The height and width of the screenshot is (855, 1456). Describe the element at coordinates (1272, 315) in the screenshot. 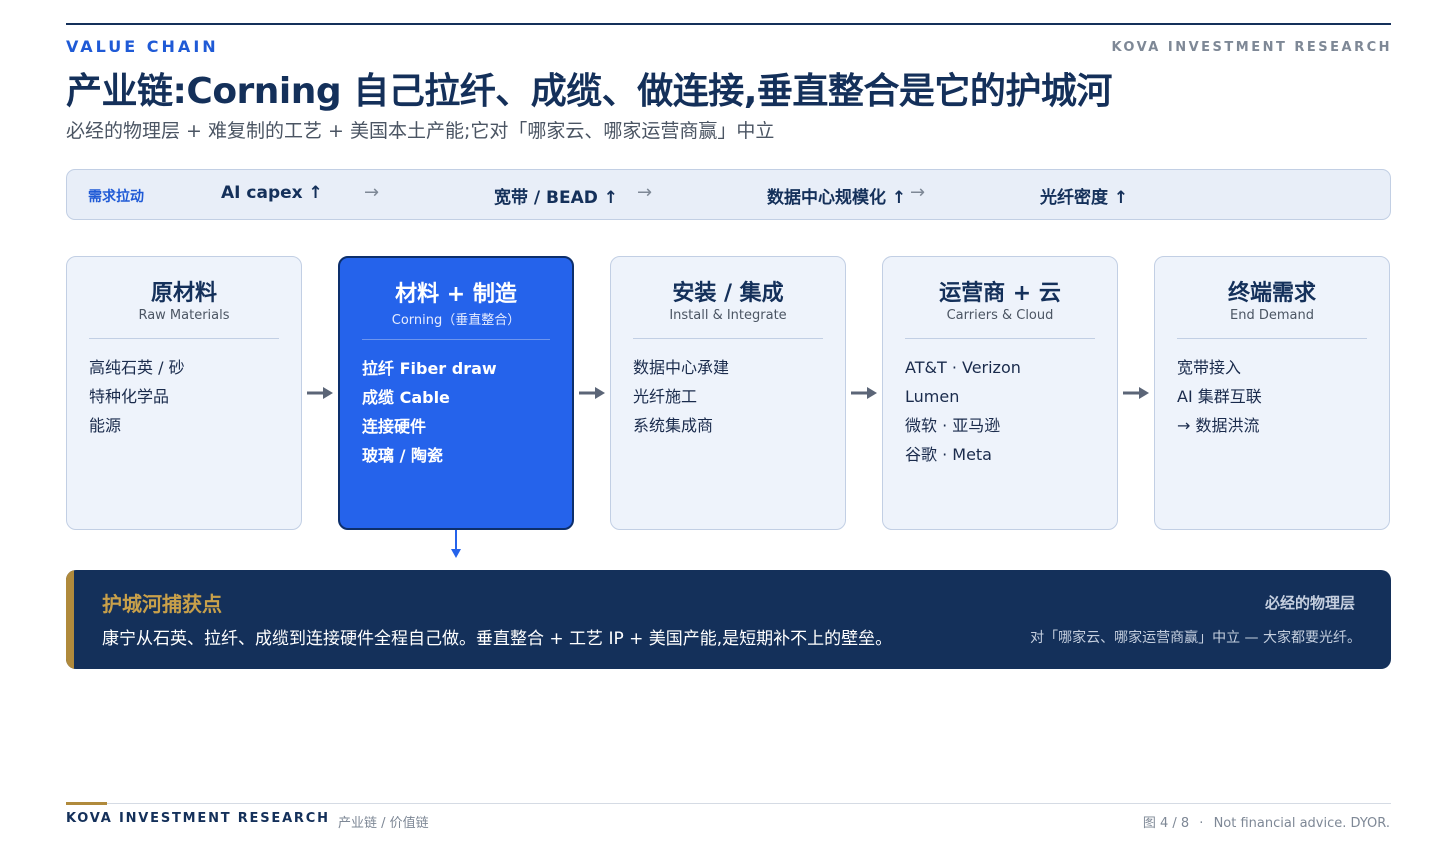

I see `stage-subtitle: End Demand` at that location.